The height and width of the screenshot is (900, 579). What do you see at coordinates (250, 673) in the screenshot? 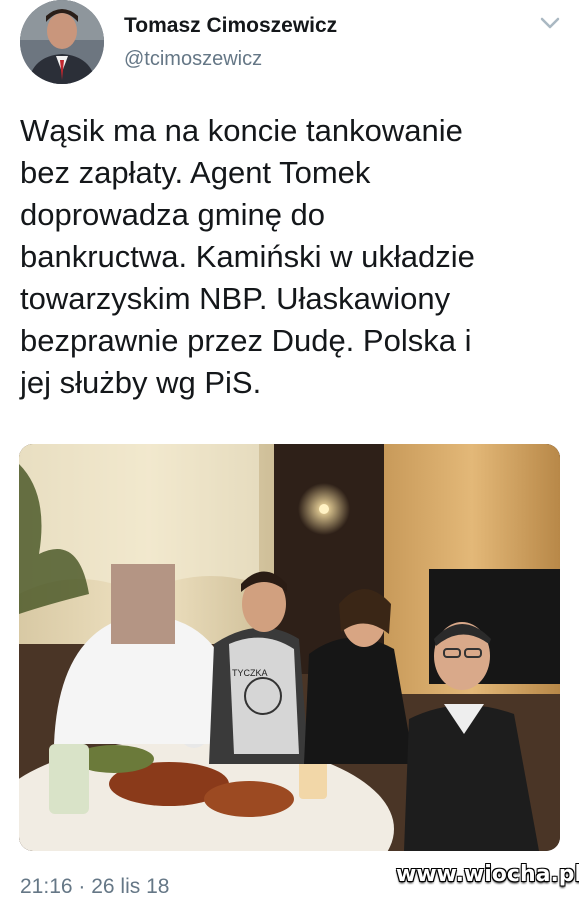
I see `shirt-print-text: TYCZKA` at bounding box center [250, 673].